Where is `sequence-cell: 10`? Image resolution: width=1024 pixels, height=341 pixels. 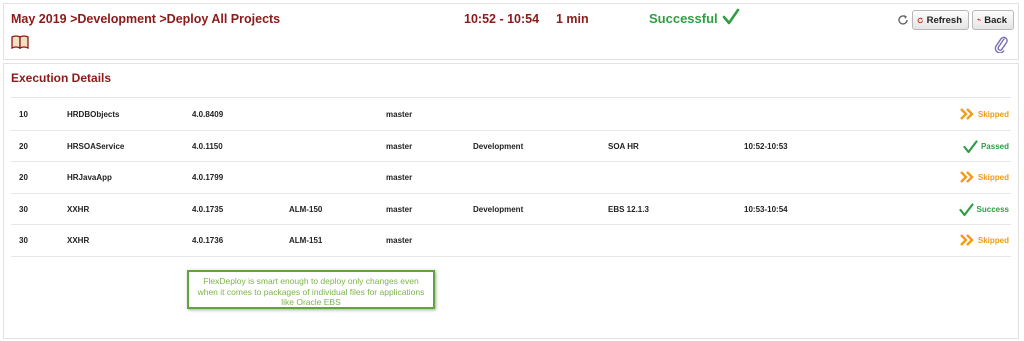 sequence-cell: 10 is located at coordinates (23, 114).